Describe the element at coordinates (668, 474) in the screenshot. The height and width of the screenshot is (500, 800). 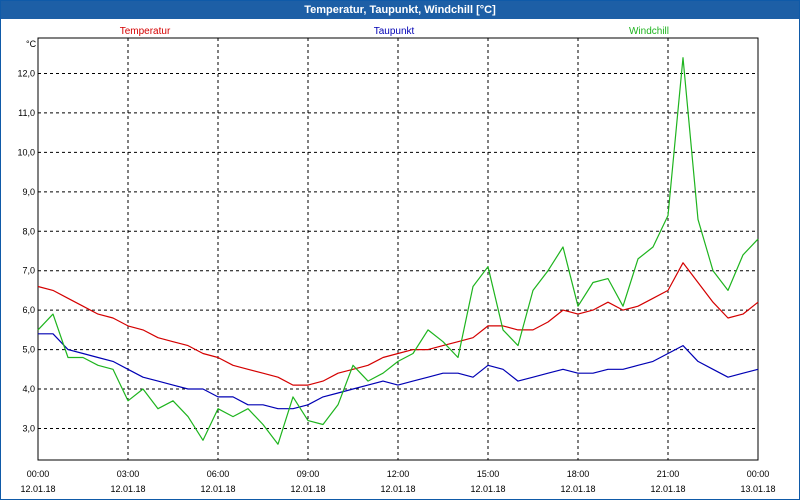
I see `x-tick-time: 21:00` at that location.